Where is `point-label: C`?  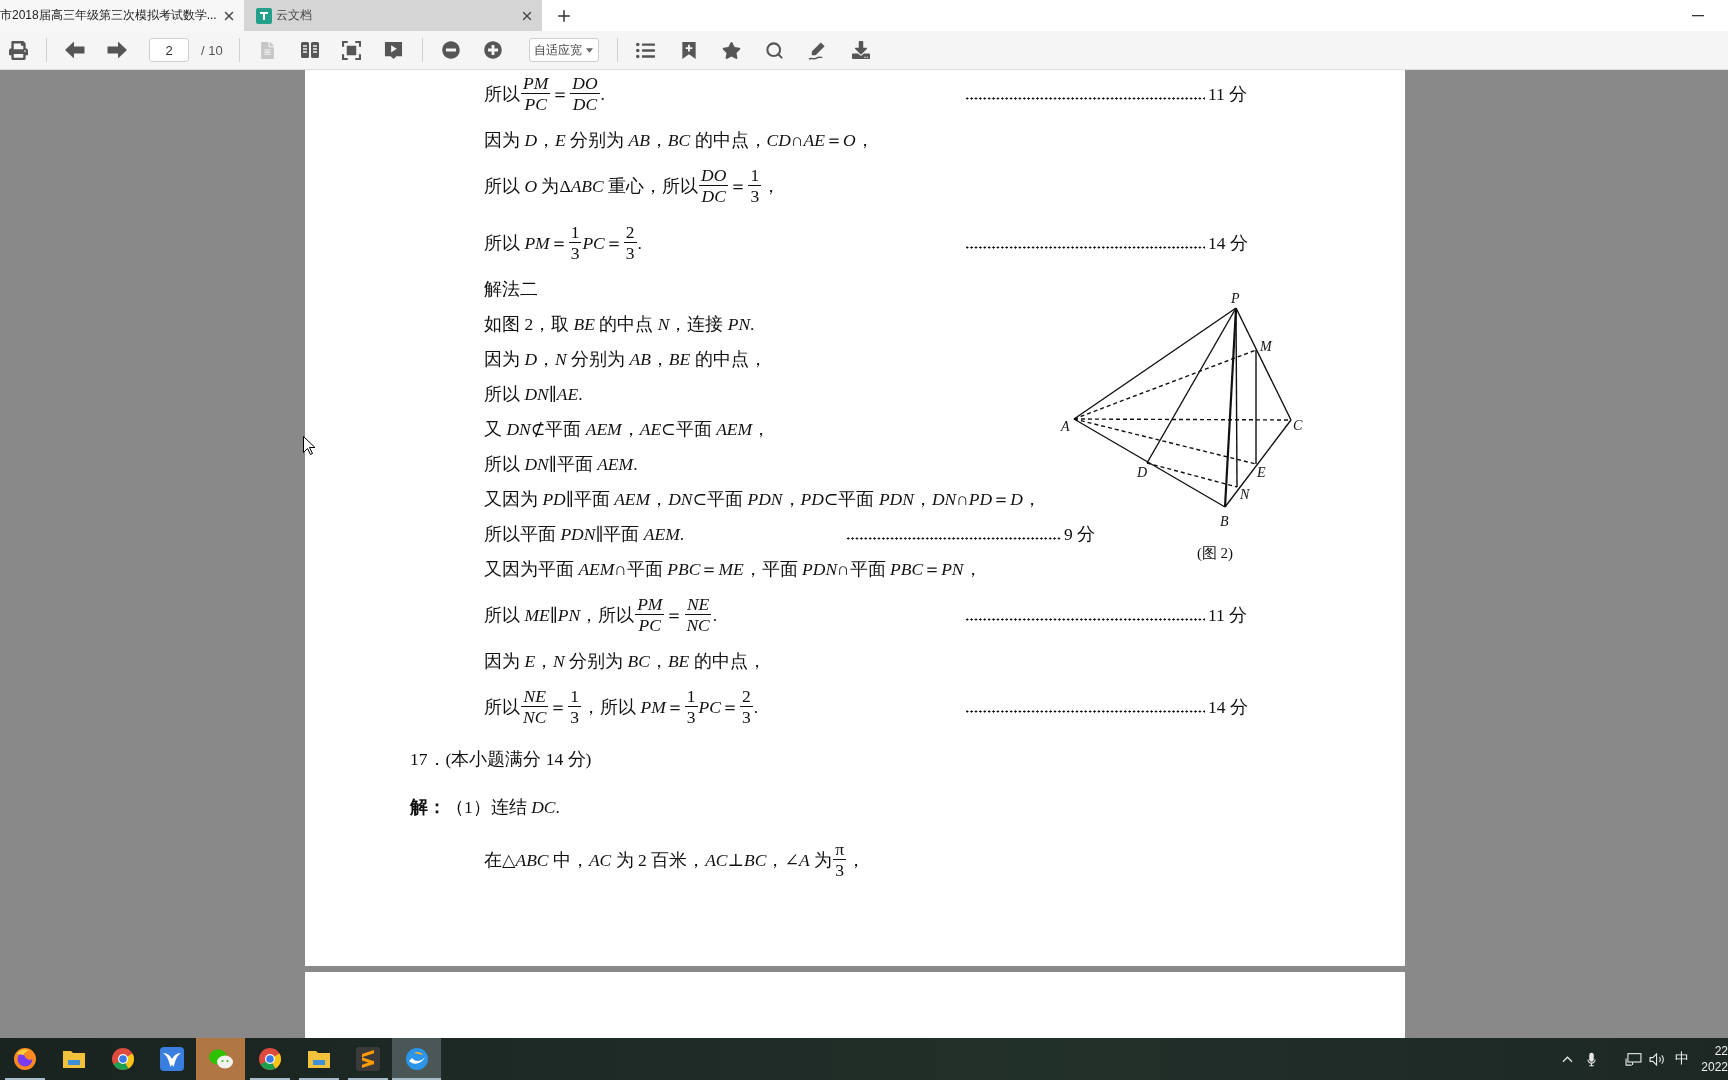 point-label: C is located at coordinates (1298, 425).